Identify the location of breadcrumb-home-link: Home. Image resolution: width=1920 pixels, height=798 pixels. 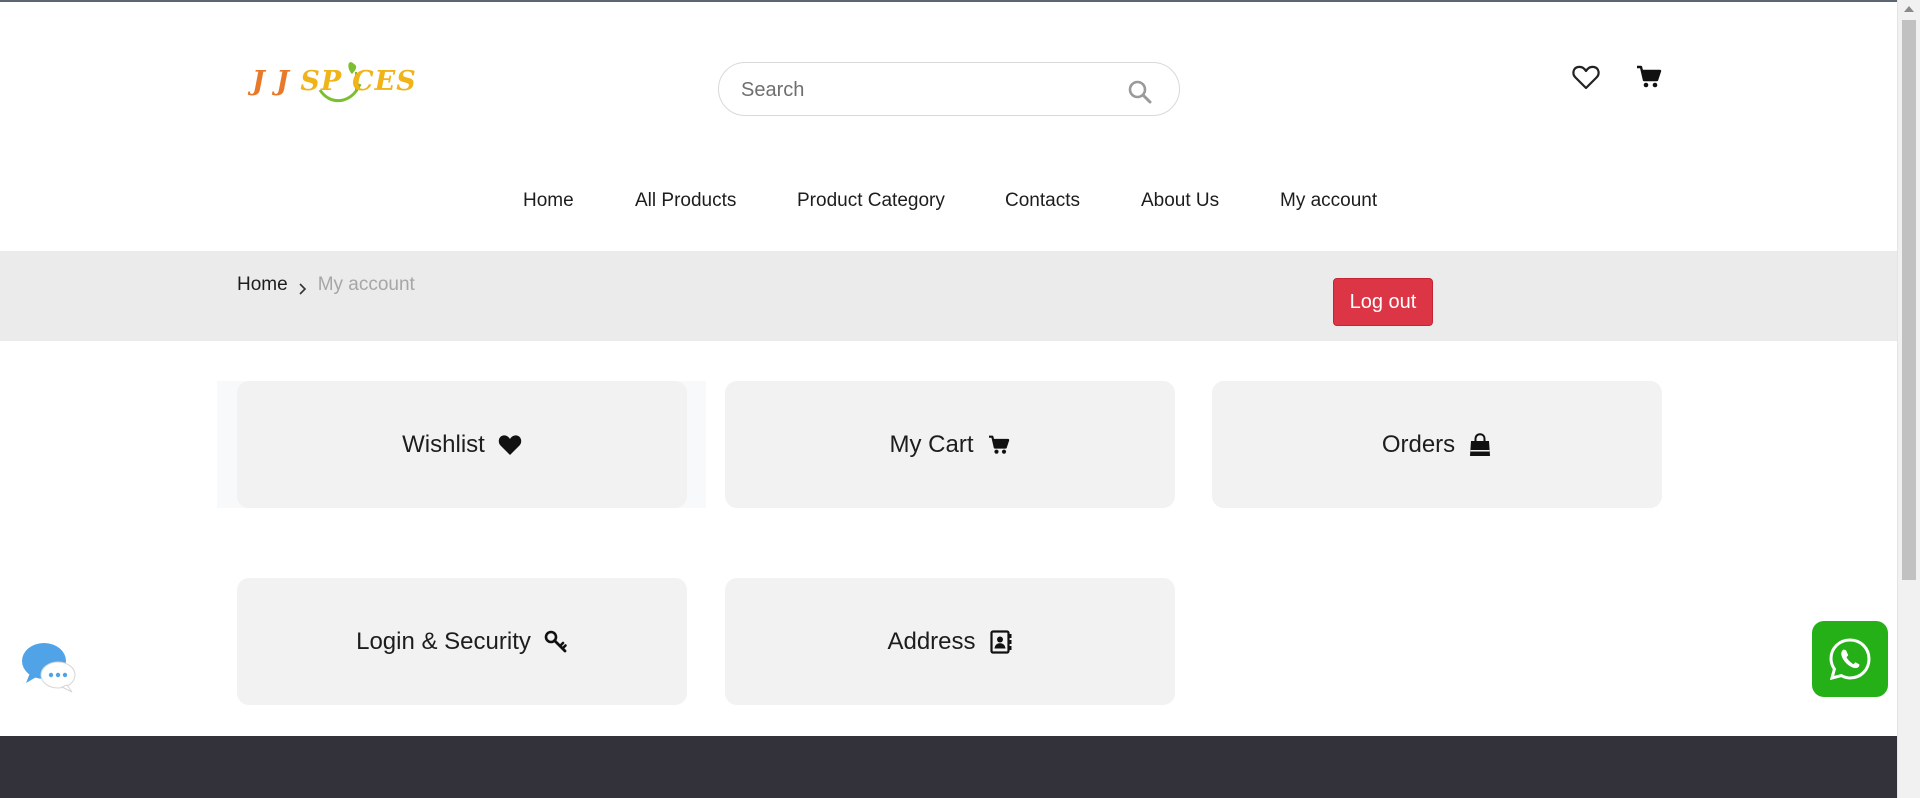
(262, 285).